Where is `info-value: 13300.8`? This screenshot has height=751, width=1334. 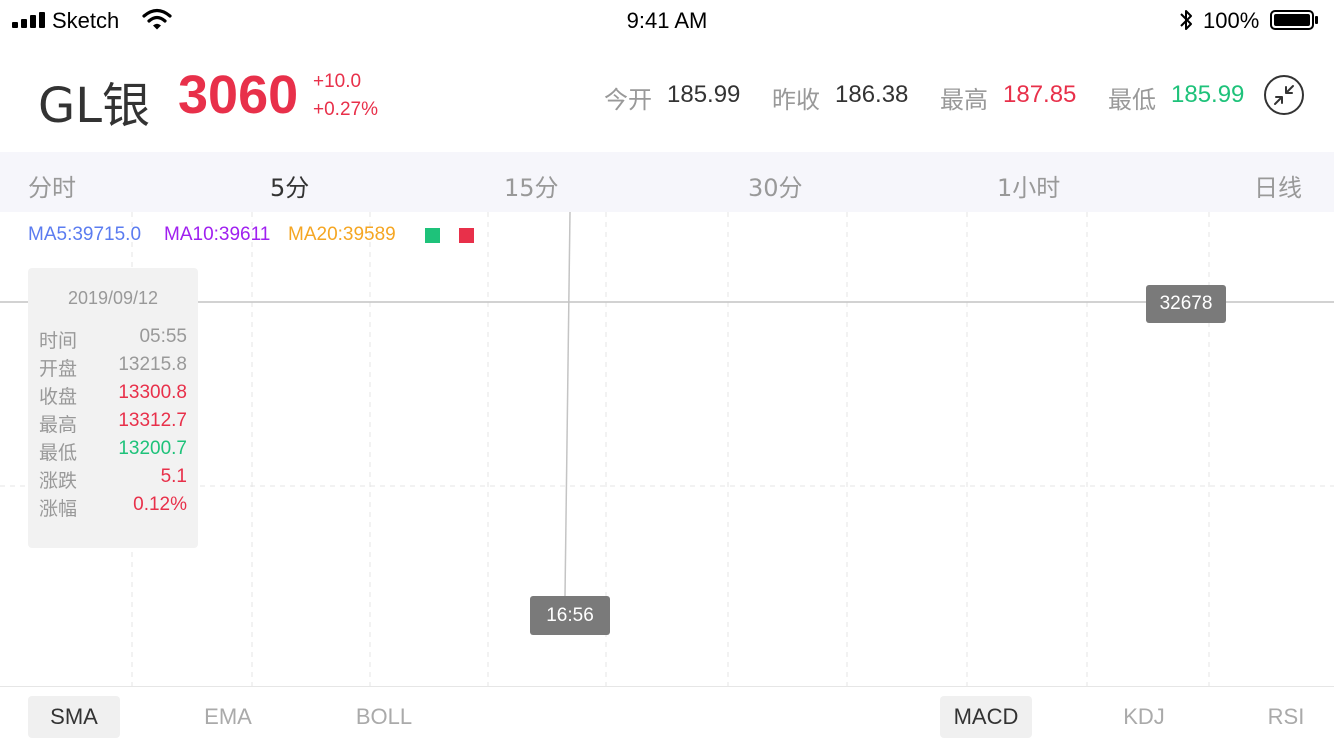 info-value: 13300.8 is located at coordinates (152, 392).